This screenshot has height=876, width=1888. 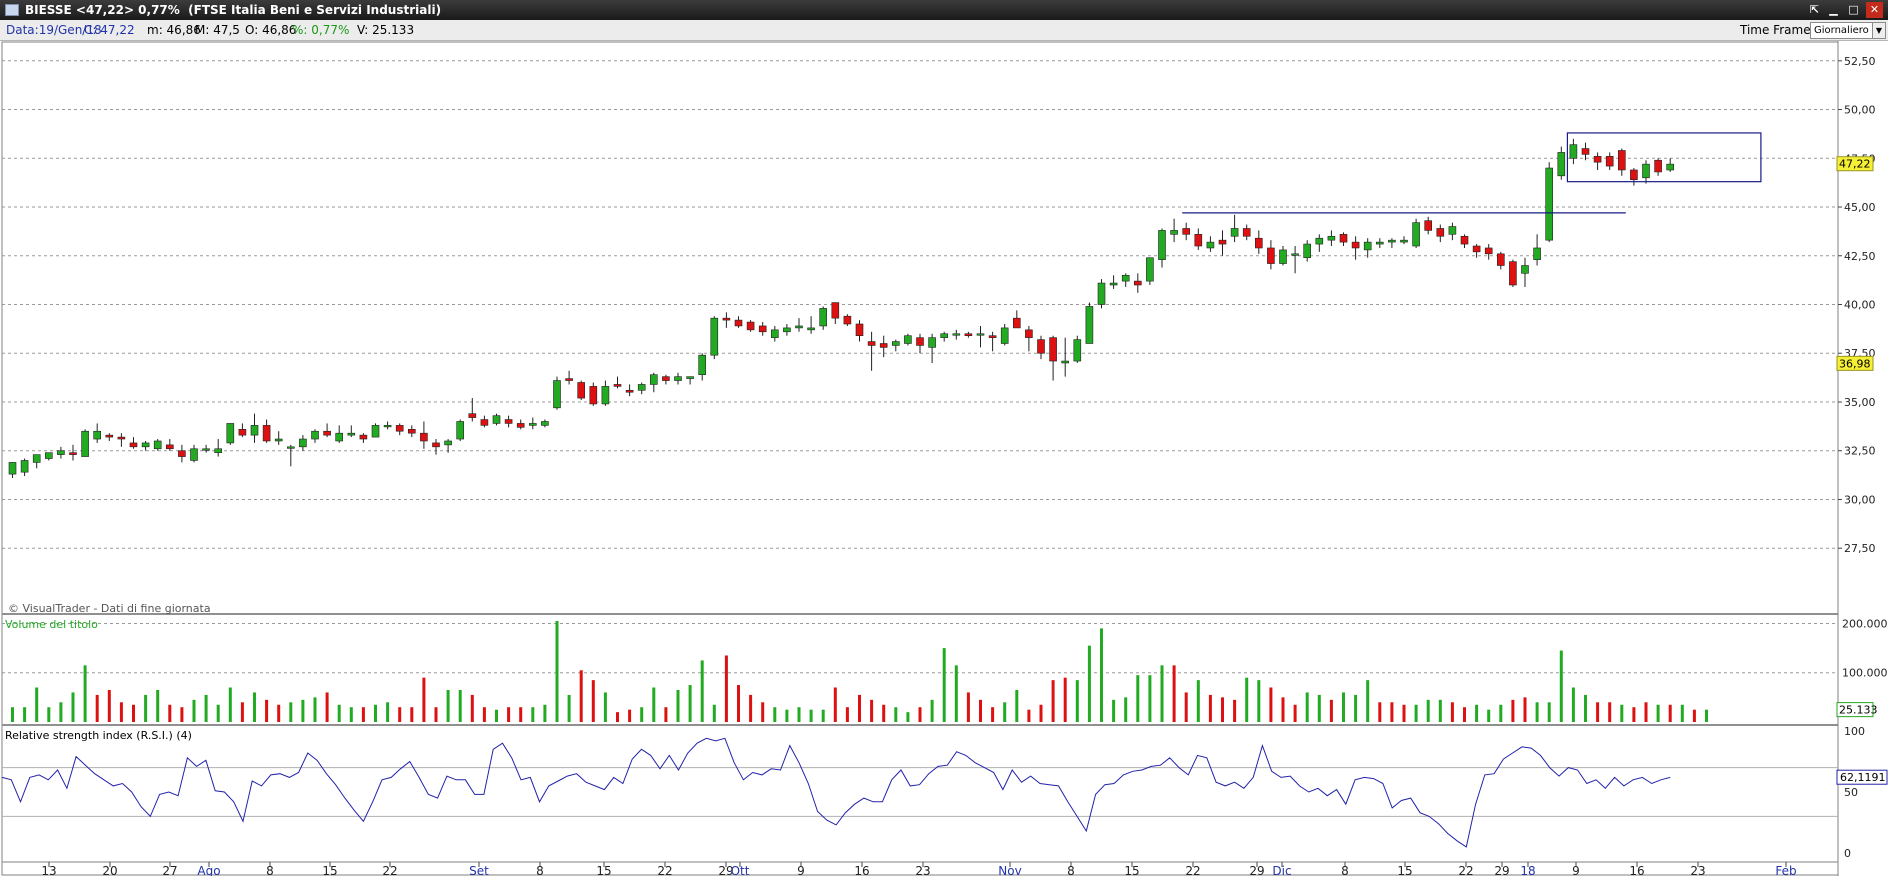 I want to click on price-tick-label: 52,50, so click(x=1860, y=61).